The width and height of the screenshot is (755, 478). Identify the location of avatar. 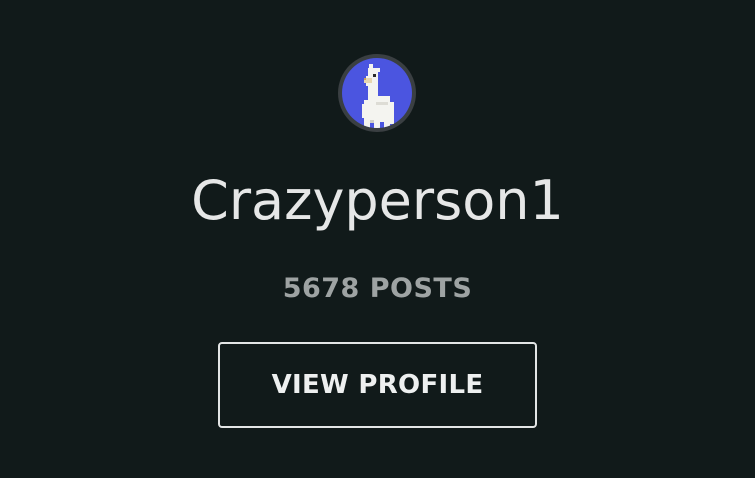
(377, 93).